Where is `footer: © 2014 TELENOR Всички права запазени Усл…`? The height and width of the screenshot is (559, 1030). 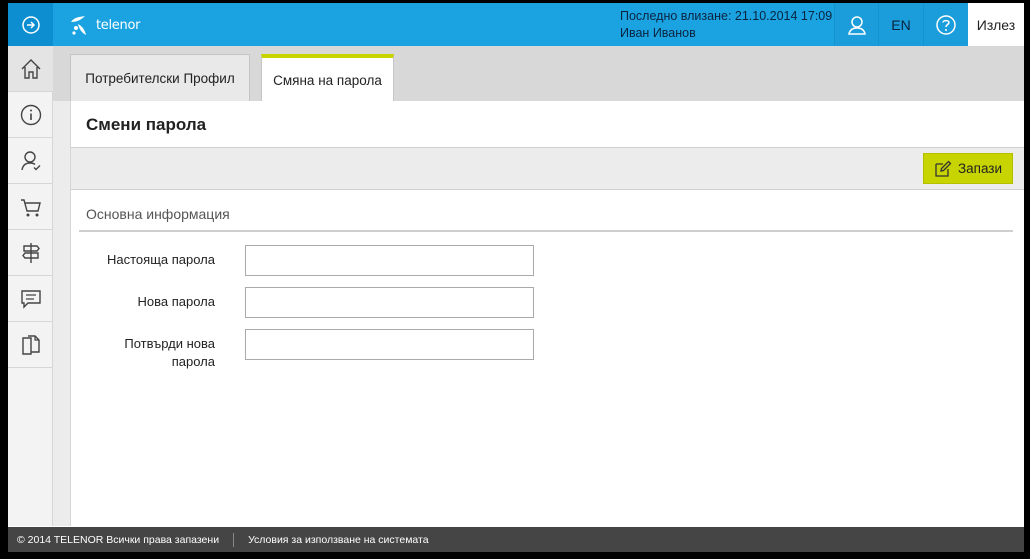
footer: © 2014 TELENOR Всички права запазени Усл… is located at coordinates (516, 539).